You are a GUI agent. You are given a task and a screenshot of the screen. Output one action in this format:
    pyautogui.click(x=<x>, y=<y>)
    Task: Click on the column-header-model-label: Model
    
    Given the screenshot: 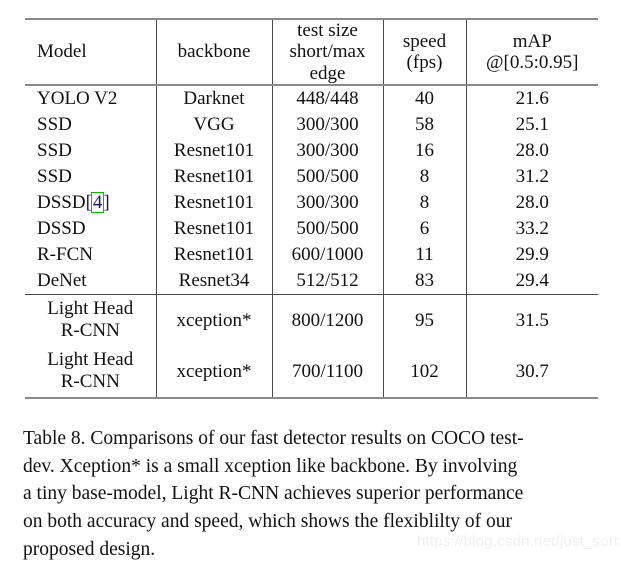 What is the action you would take?
    pyautogui.click(x=62, y=52)
    